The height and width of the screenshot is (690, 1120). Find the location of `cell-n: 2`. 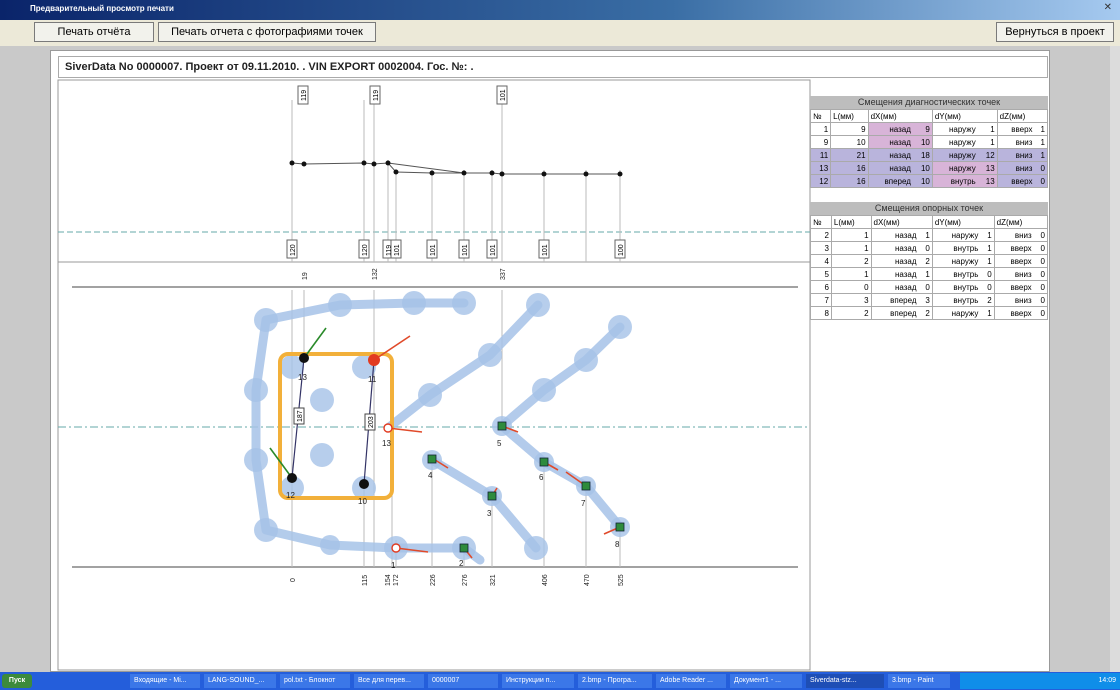

cell-n: 2 is located at coordinates (821, 235).